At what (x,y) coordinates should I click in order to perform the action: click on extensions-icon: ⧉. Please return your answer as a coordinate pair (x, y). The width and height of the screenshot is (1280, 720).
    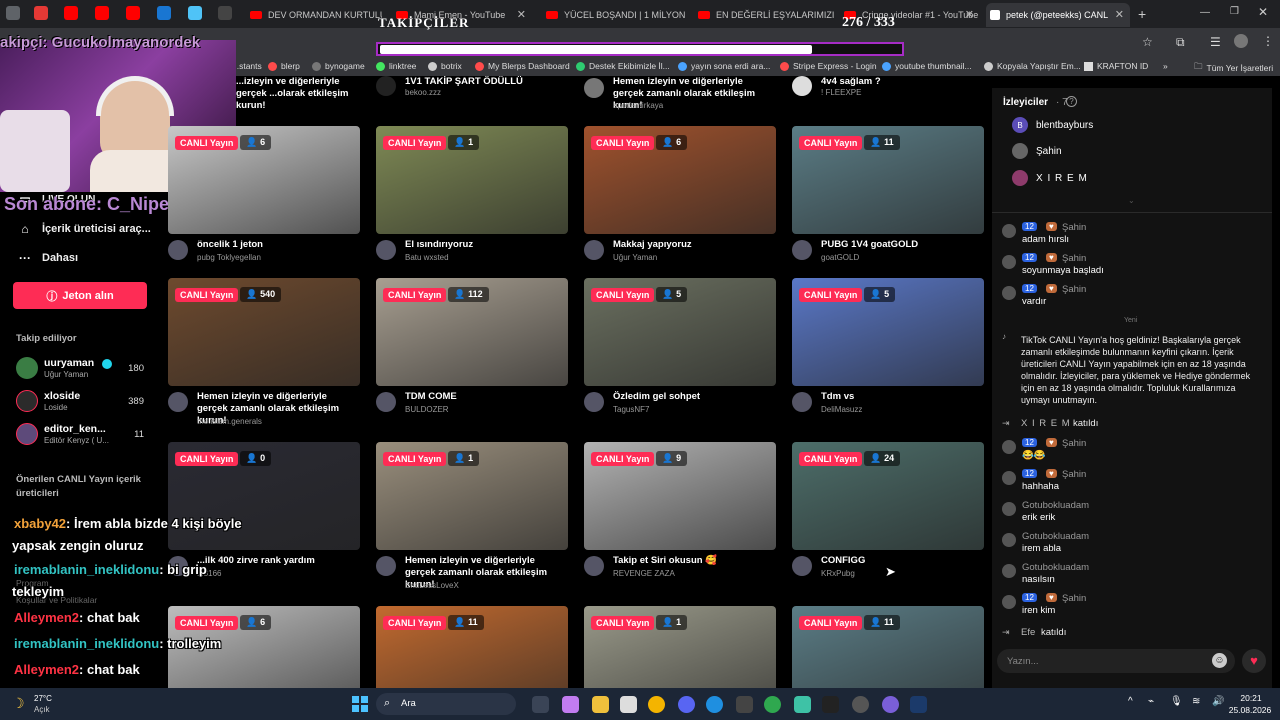
    Looking at the image, I should click on (1180, 42).